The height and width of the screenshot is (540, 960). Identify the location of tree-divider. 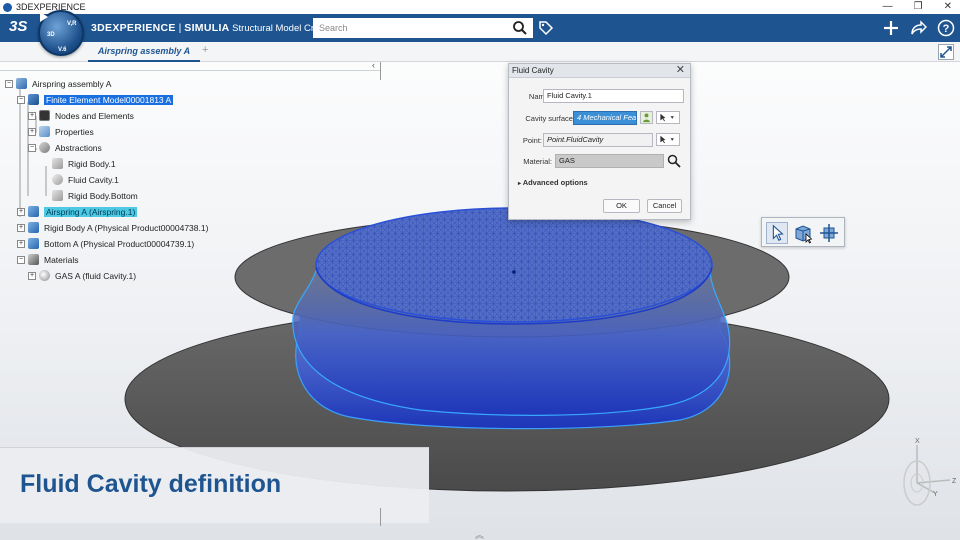
(380, 71).